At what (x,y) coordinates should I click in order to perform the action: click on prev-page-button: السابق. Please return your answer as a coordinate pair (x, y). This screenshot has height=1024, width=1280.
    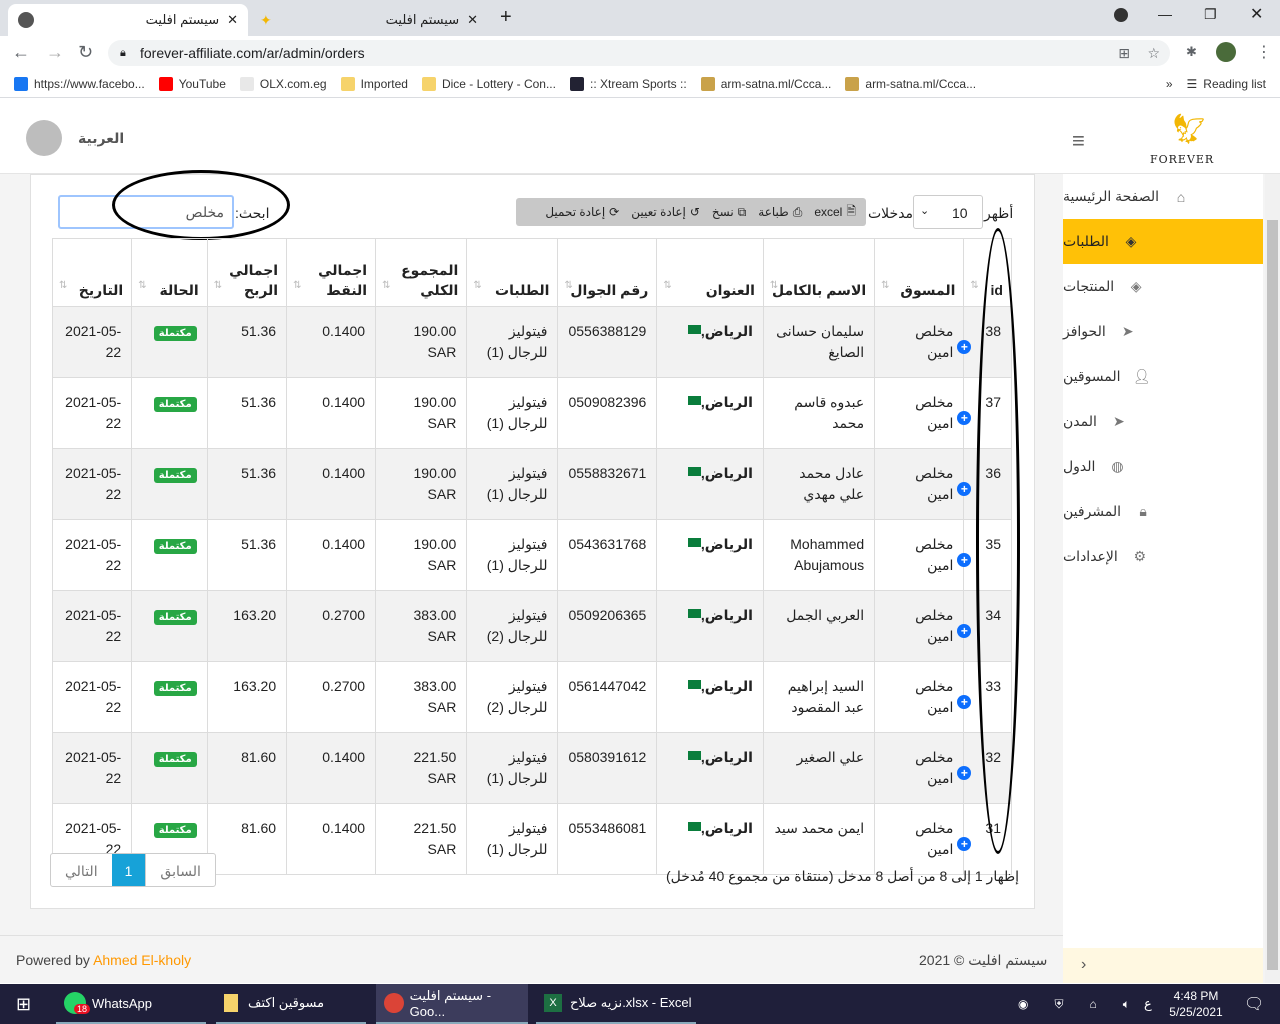
    Looking at the image, I should click on (179, 870).